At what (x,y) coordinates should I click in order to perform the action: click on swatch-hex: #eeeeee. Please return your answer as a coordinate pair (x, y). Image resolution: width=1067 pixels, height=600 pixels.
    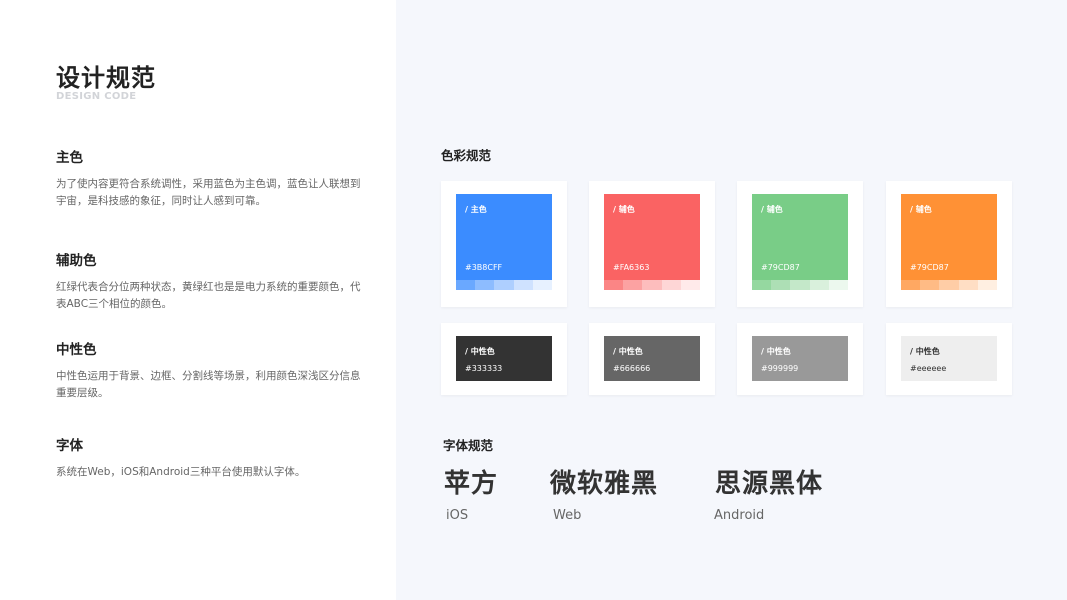
    Looking at the image, I should click on (928, 368).